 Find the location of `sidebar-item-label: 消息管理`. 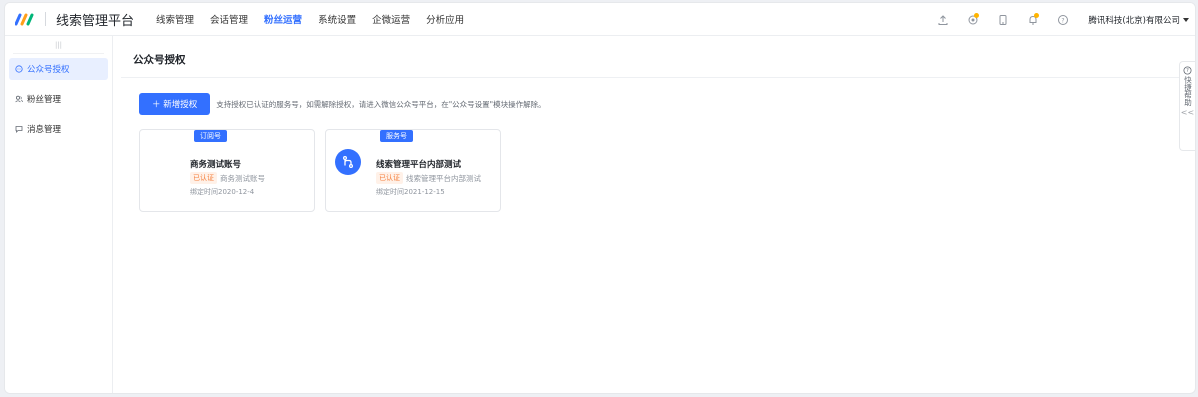

sidebar-item-label: 消息管理 is located at coordinates (44, 130).